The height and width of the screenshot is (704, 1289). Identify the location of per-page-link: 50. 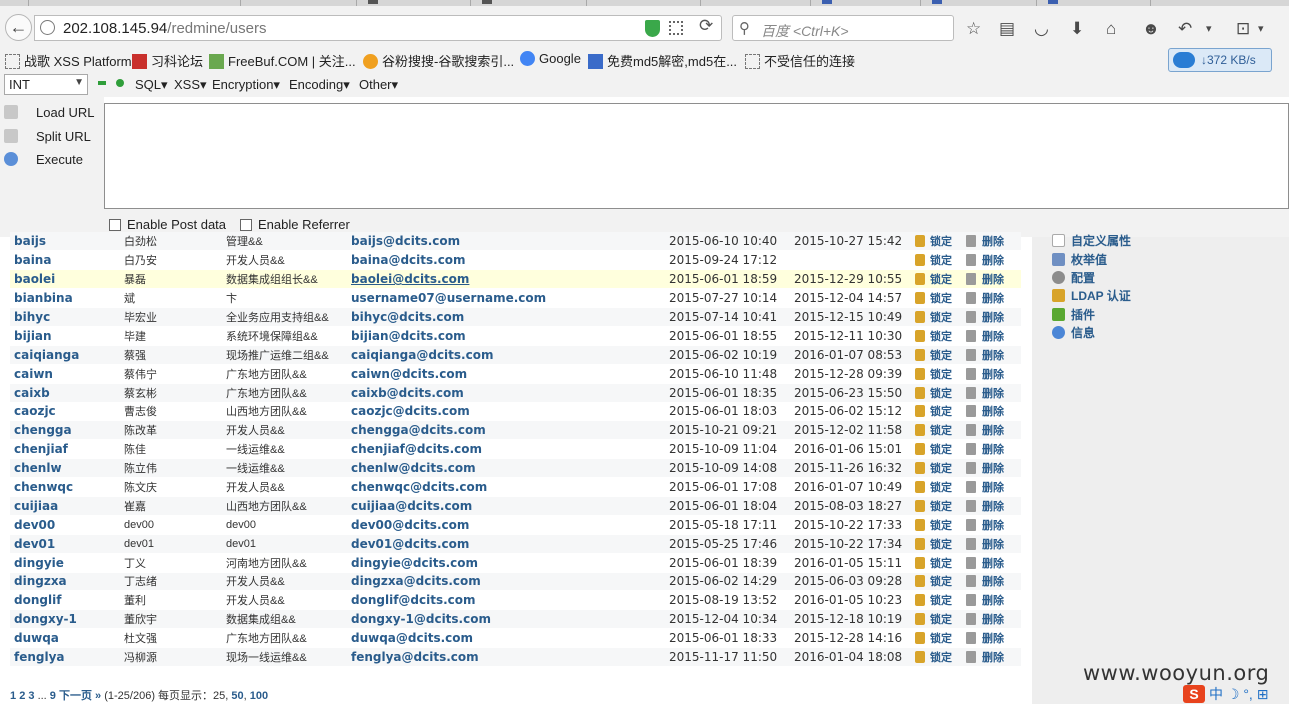
(237, 696).